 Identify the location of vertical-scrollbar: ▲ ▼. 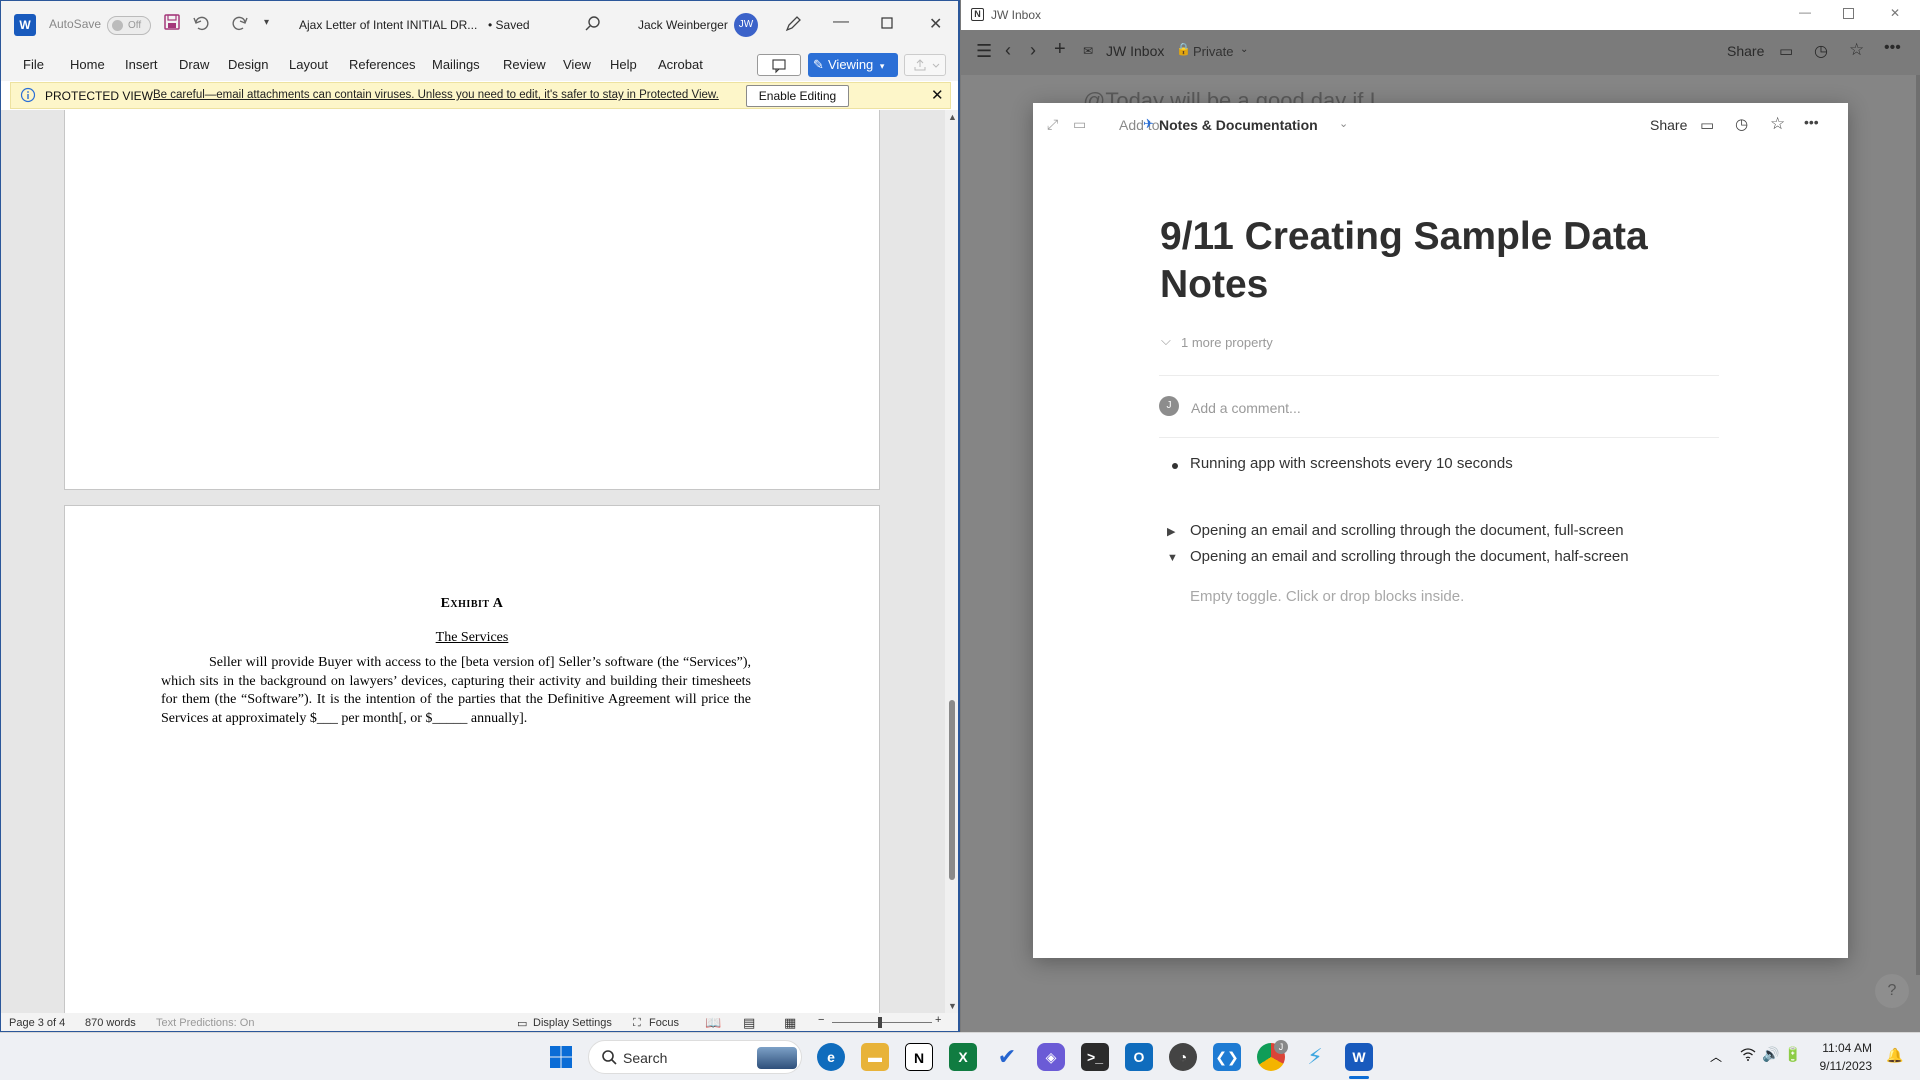
(951, 561).